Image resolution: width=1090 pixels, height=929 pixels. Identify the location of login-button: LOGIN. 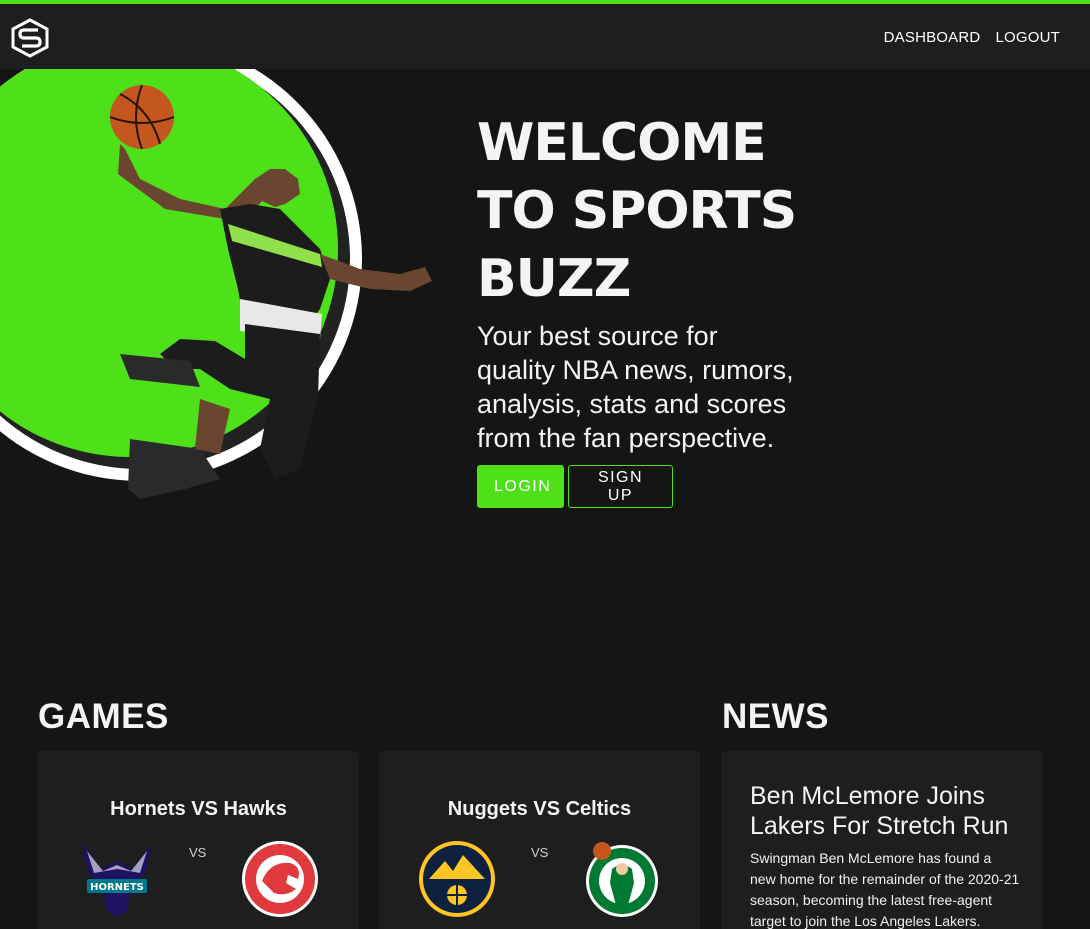
(520, 486).